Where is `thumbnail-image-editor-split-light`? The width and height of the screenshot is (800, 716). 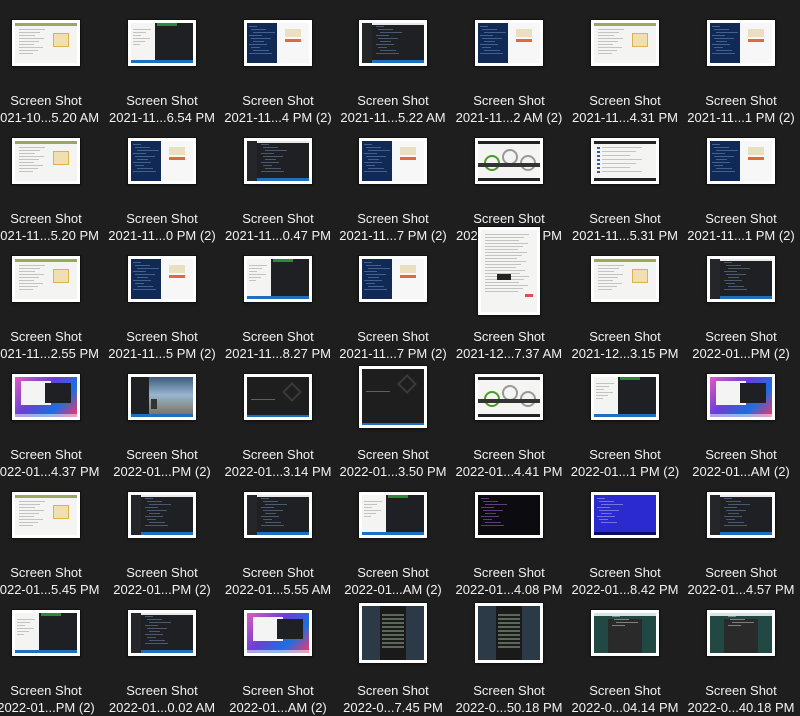 thumbnail-image-editor-split-light is located at coordinates (625, 397).